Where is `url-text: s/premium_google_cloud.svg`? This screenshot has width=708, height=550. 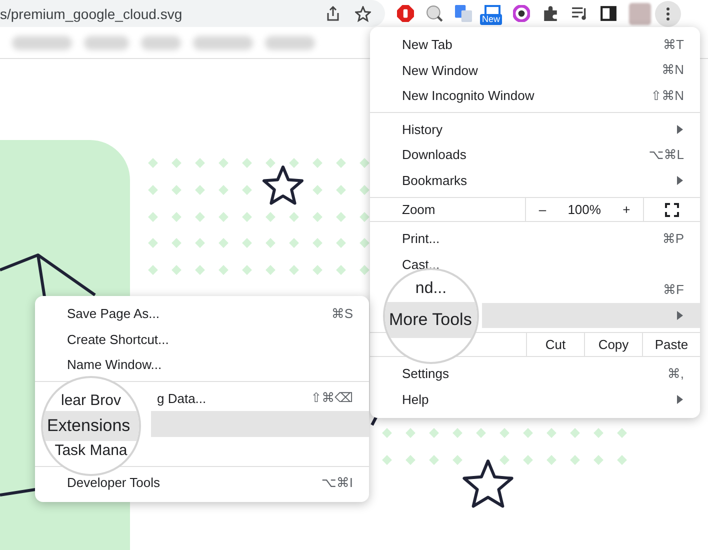 url-text: s/premium_google_cloud.svg is located at coordinates (92, 14).